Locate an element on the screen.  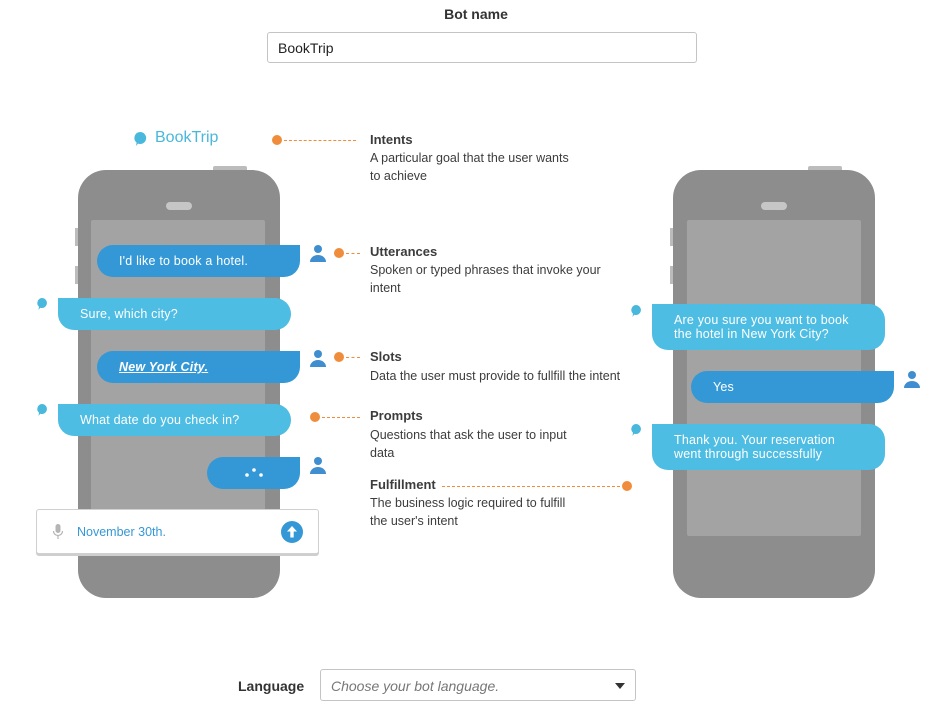
slot-value: New York City. is located at coordinates (164, 367).